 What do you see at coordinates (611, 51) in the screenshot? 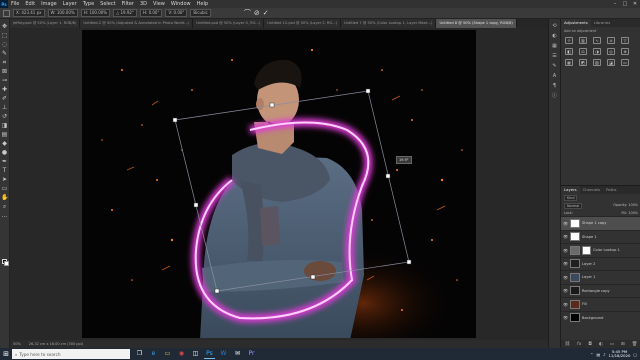
I see `photo-filter-icon: ◎` at bounding box center [611, 51].